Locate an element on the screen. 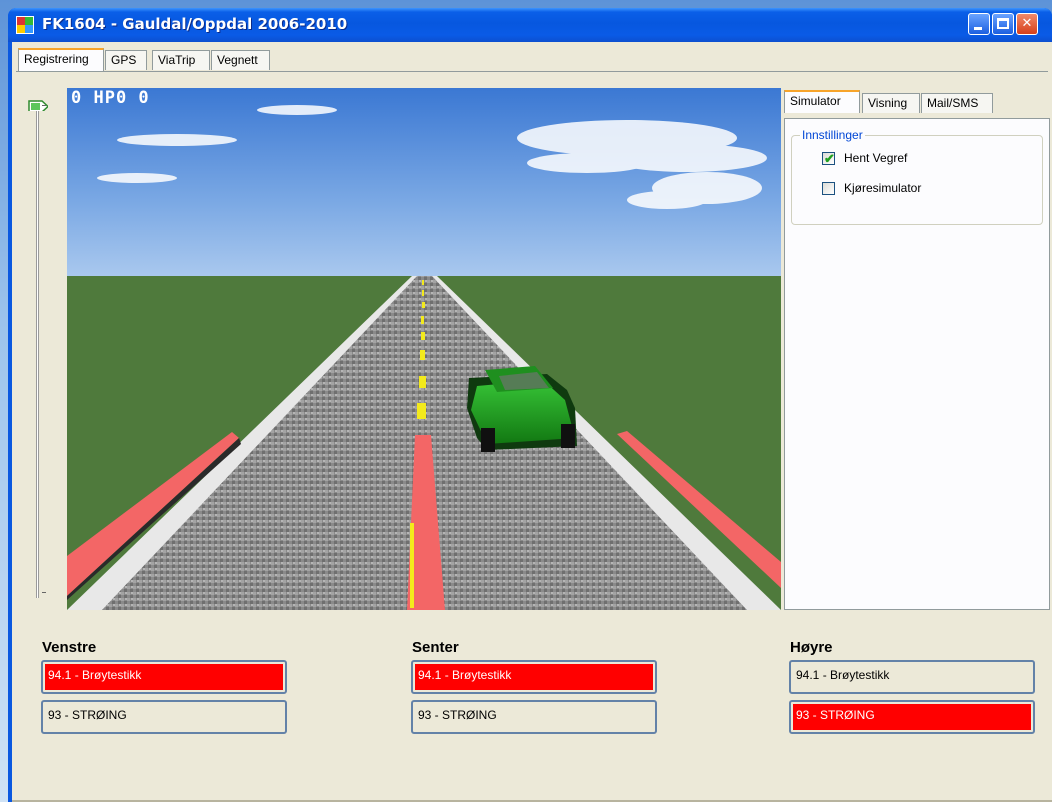  tab-label: Vegnett is located at coordinates (237, 60).